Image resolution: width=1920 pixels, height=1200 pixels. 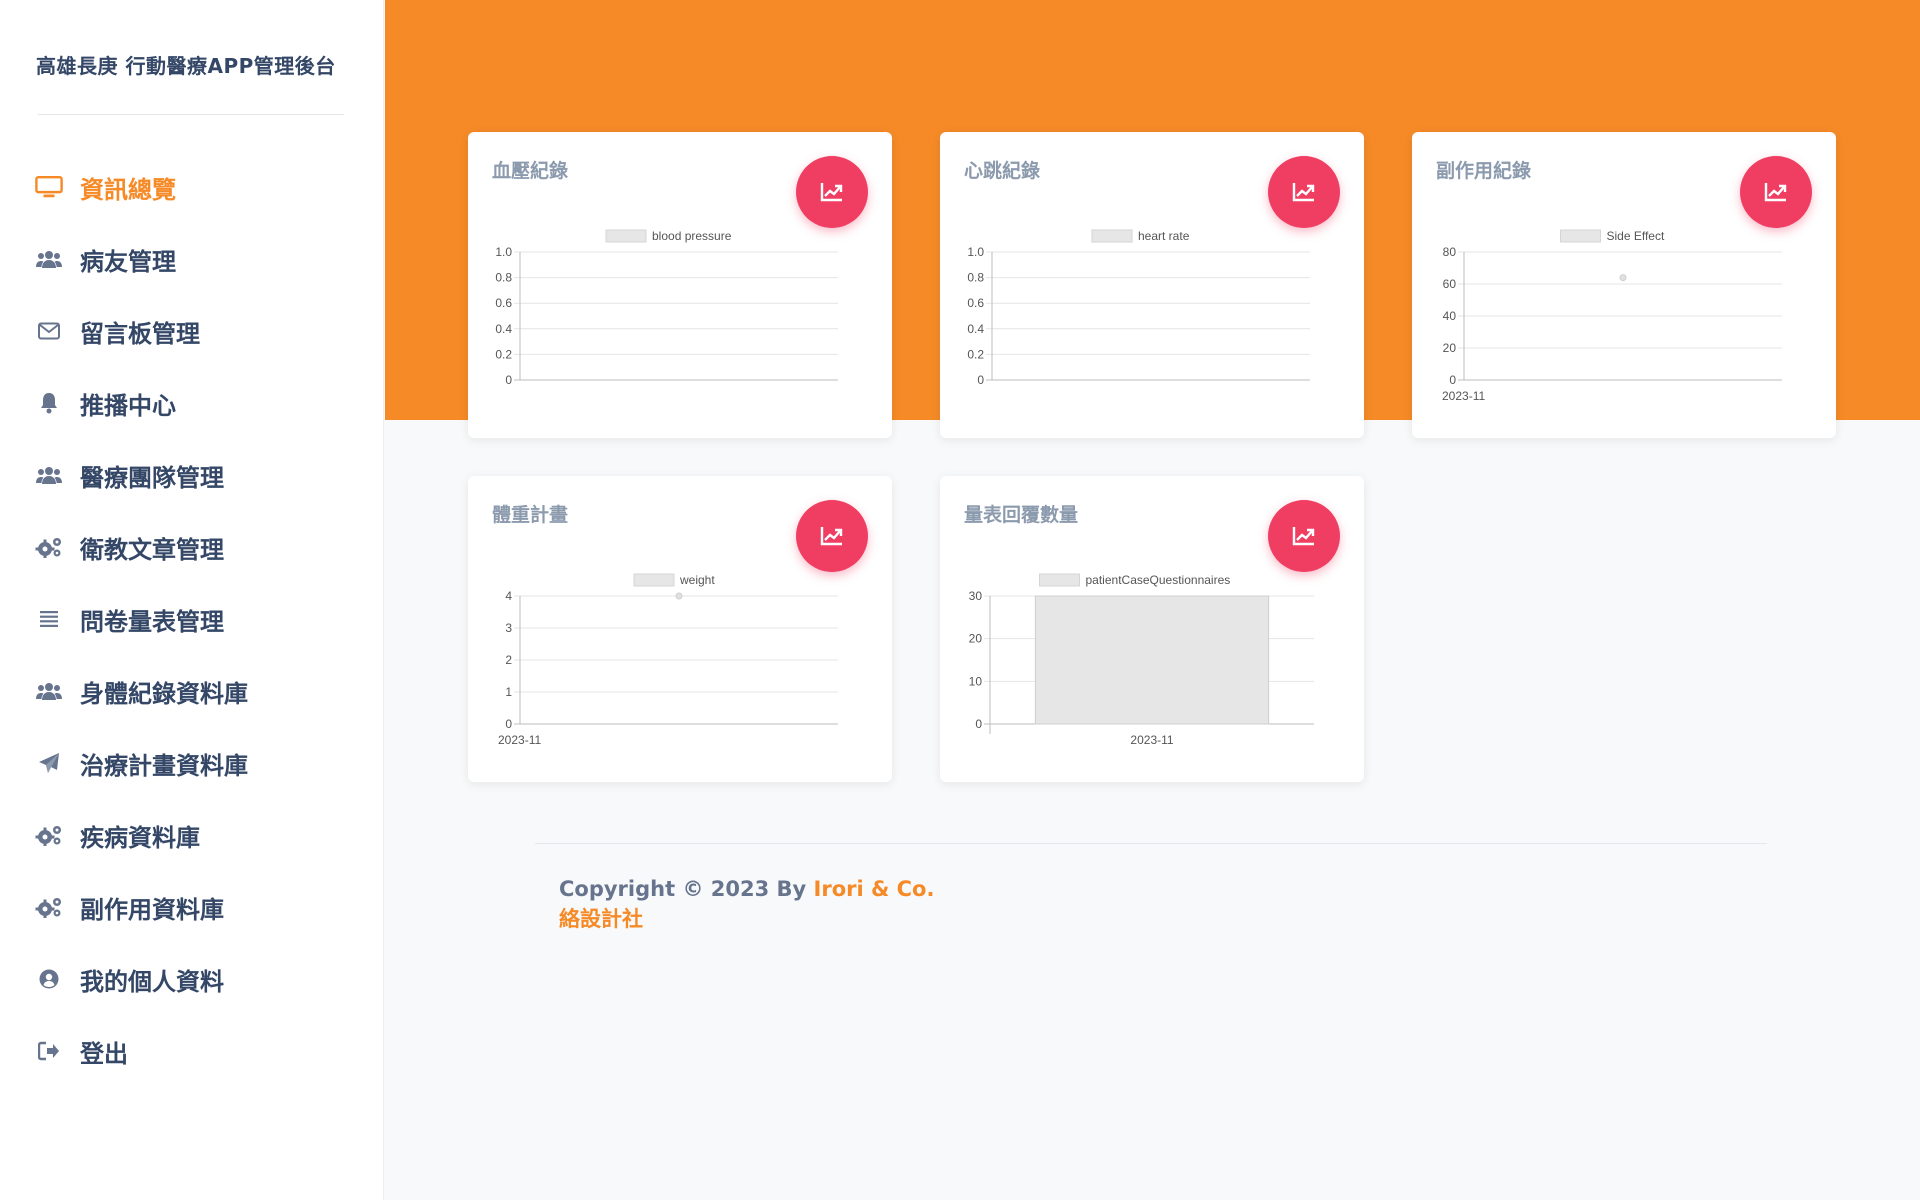 What do you see at coordinates (152, 549) in the screenshot?
I see `sidebar-item-label: 衛教文章管理` at bounding box center [152, 549].